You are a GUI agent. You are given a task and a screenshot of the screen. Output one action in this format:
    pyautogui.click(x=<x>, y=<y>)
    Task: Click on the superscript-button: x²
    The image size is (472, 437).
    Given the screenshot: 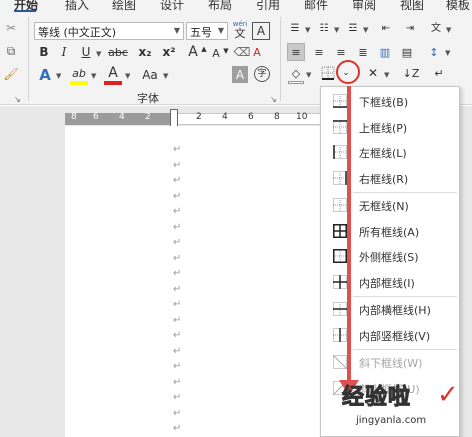 What is the action you would take?
    pyautogui.click(x=169, y=52)
    